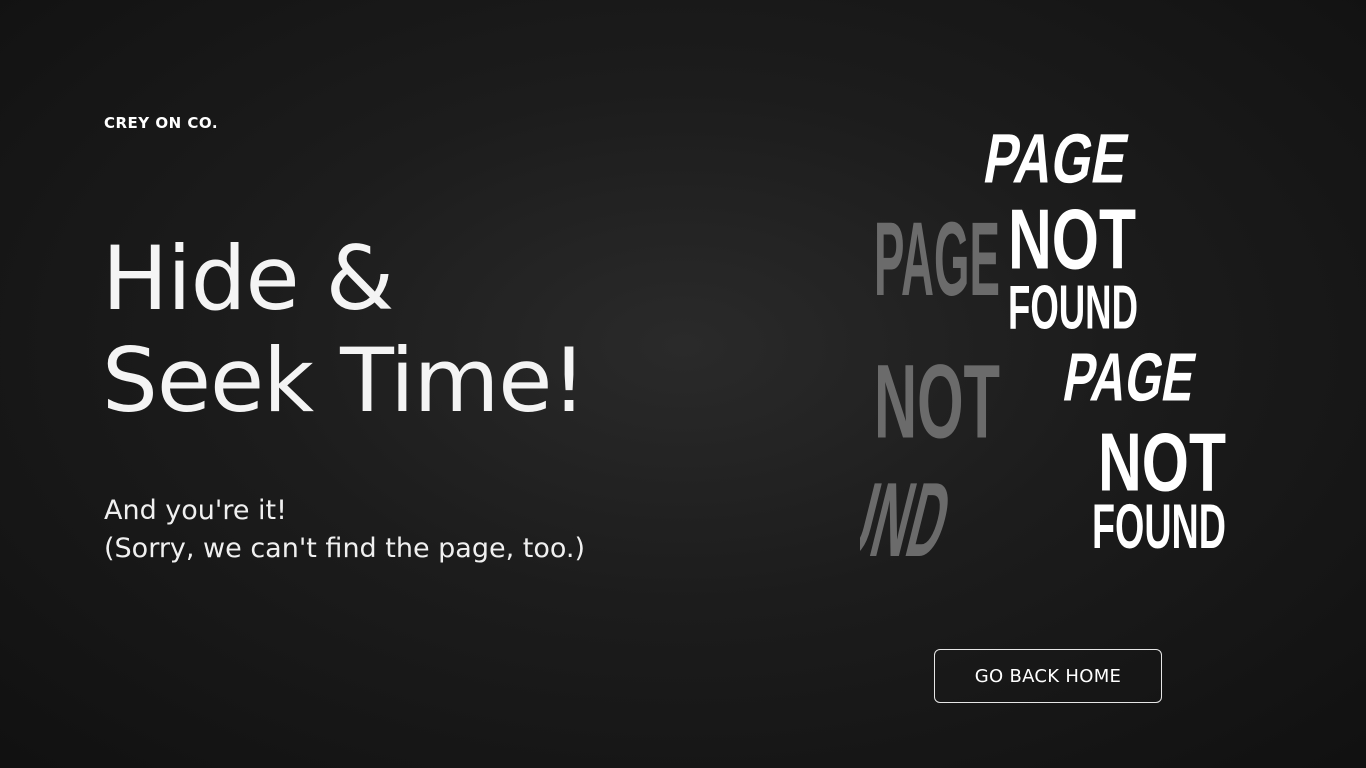 The height and width of the screenshot is (768, 1366). Describe the element at coordinates (1129, 378) in the screenshot. I see `front-bottom-word-page: PAGE` at that location.